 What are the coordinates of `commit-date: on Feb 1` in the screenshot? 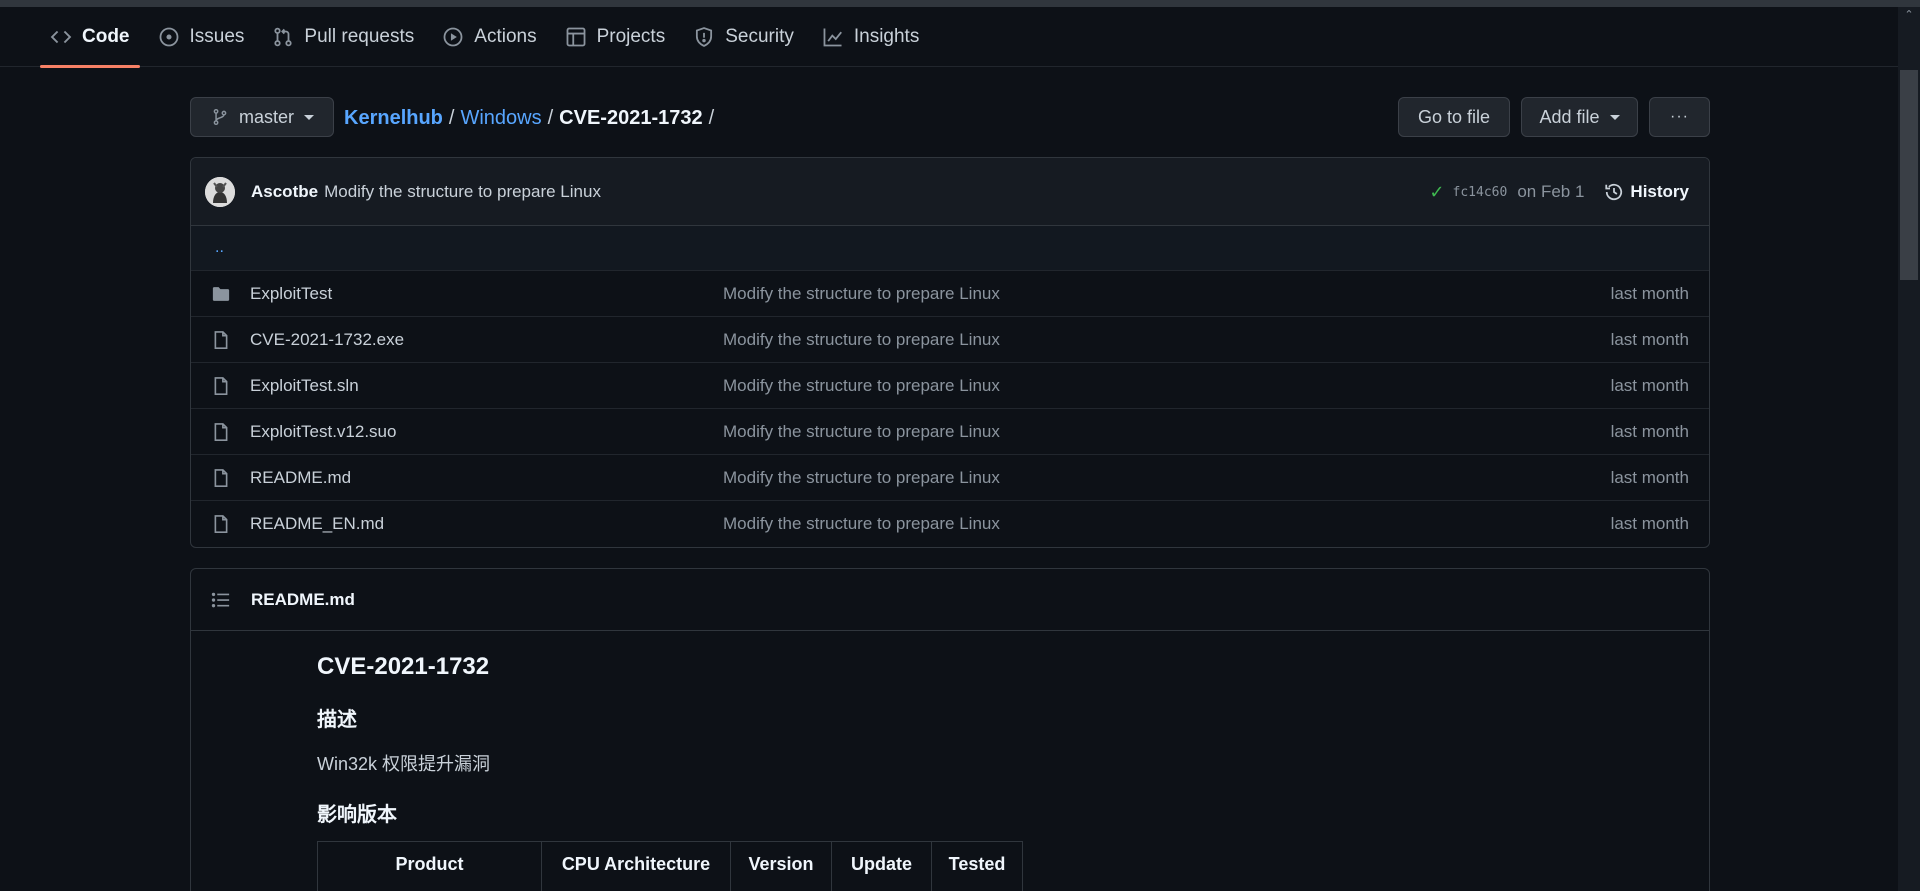 It's located at (1551, 191).